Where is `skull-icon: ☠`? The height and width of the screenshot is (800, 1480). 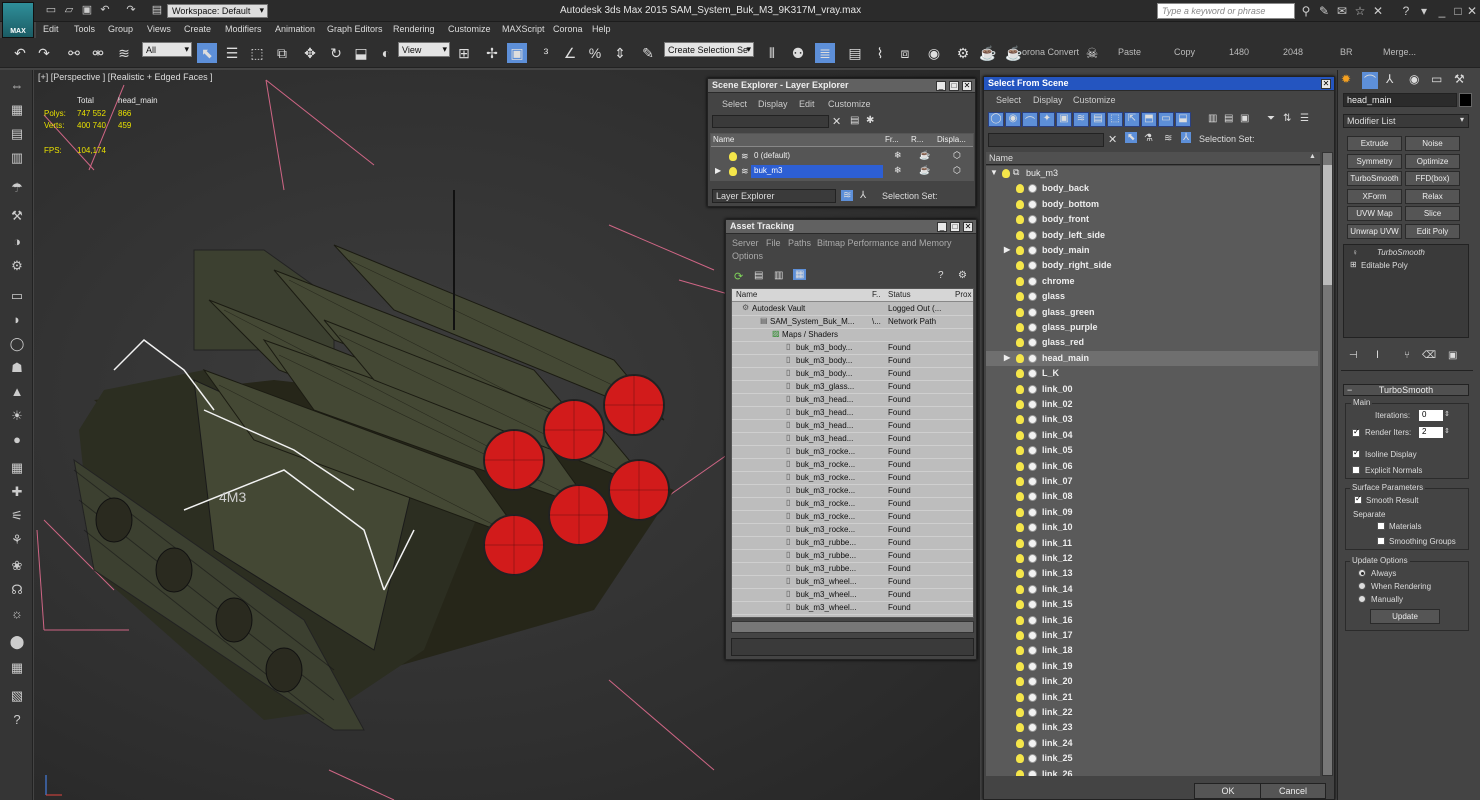 skull-icon: ☠ is located at coordinates (1092, 53).